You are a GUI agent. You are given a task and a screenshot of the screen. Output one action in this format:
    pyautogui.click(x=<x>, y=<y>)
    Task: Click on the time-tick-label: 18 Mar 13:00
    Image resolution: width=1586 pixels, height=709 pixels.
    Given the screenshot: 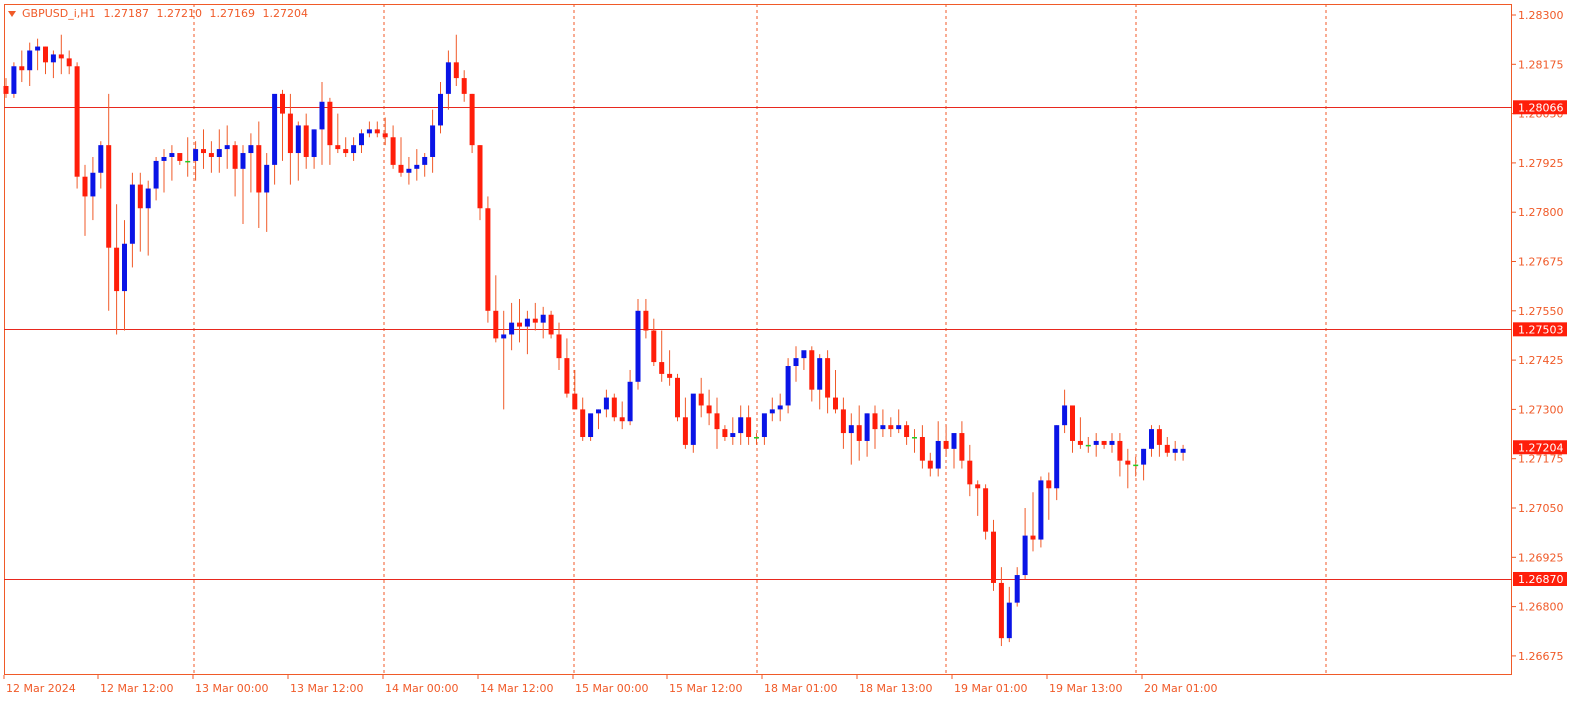 What is the action you would take?
    pyautogui.click(x=895, y=688)
    